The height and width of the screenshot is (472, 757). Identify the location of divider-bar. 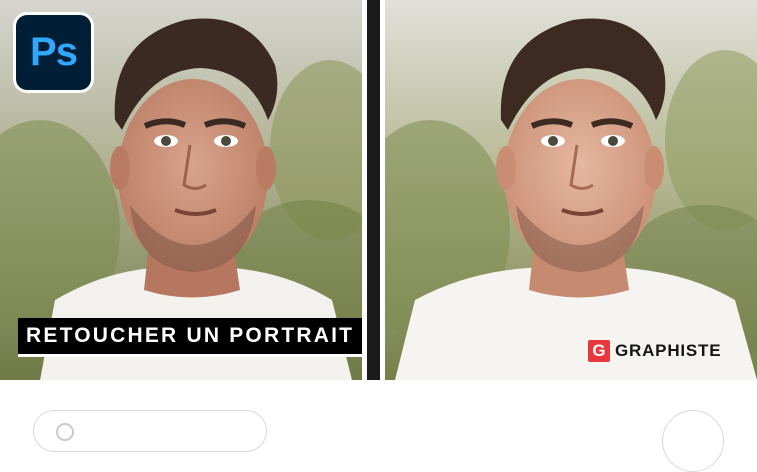
(373, 190).